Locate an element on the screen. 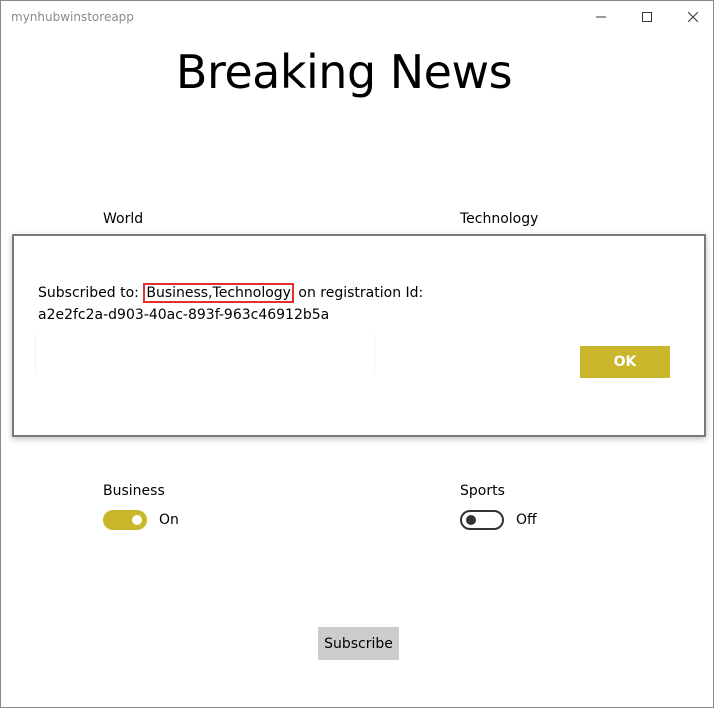  app-title: mynhubwinstoreapp is located at coordinates (72, 17).